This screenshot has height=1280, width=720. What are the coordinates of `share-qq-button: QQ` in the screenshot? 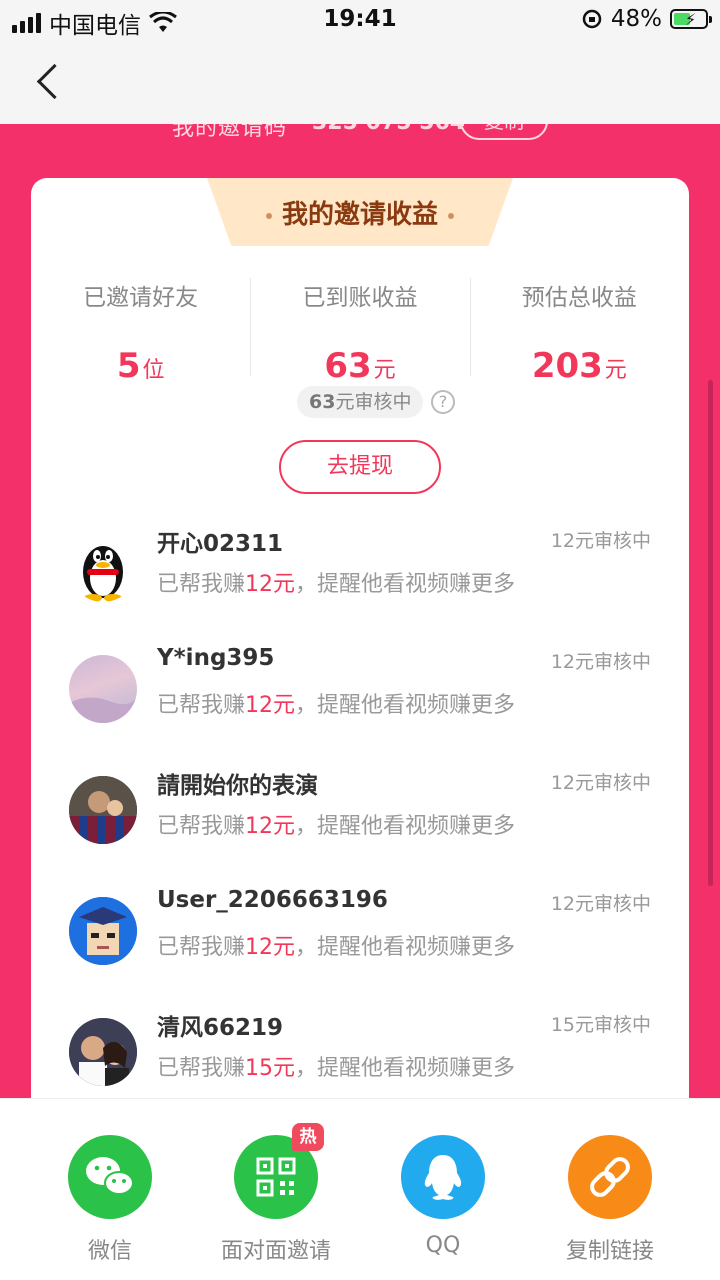 It's located at (443, 1196).